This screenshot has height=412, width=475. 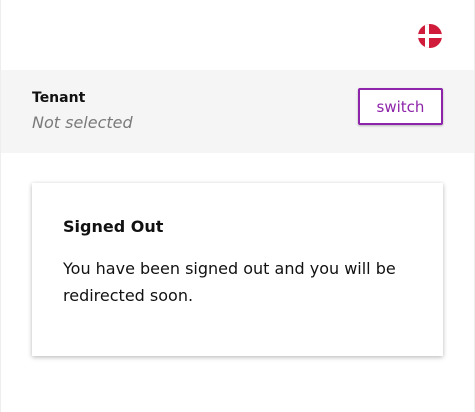 I want to click on tenant-value: Not selected, so click(x=82, y=122).